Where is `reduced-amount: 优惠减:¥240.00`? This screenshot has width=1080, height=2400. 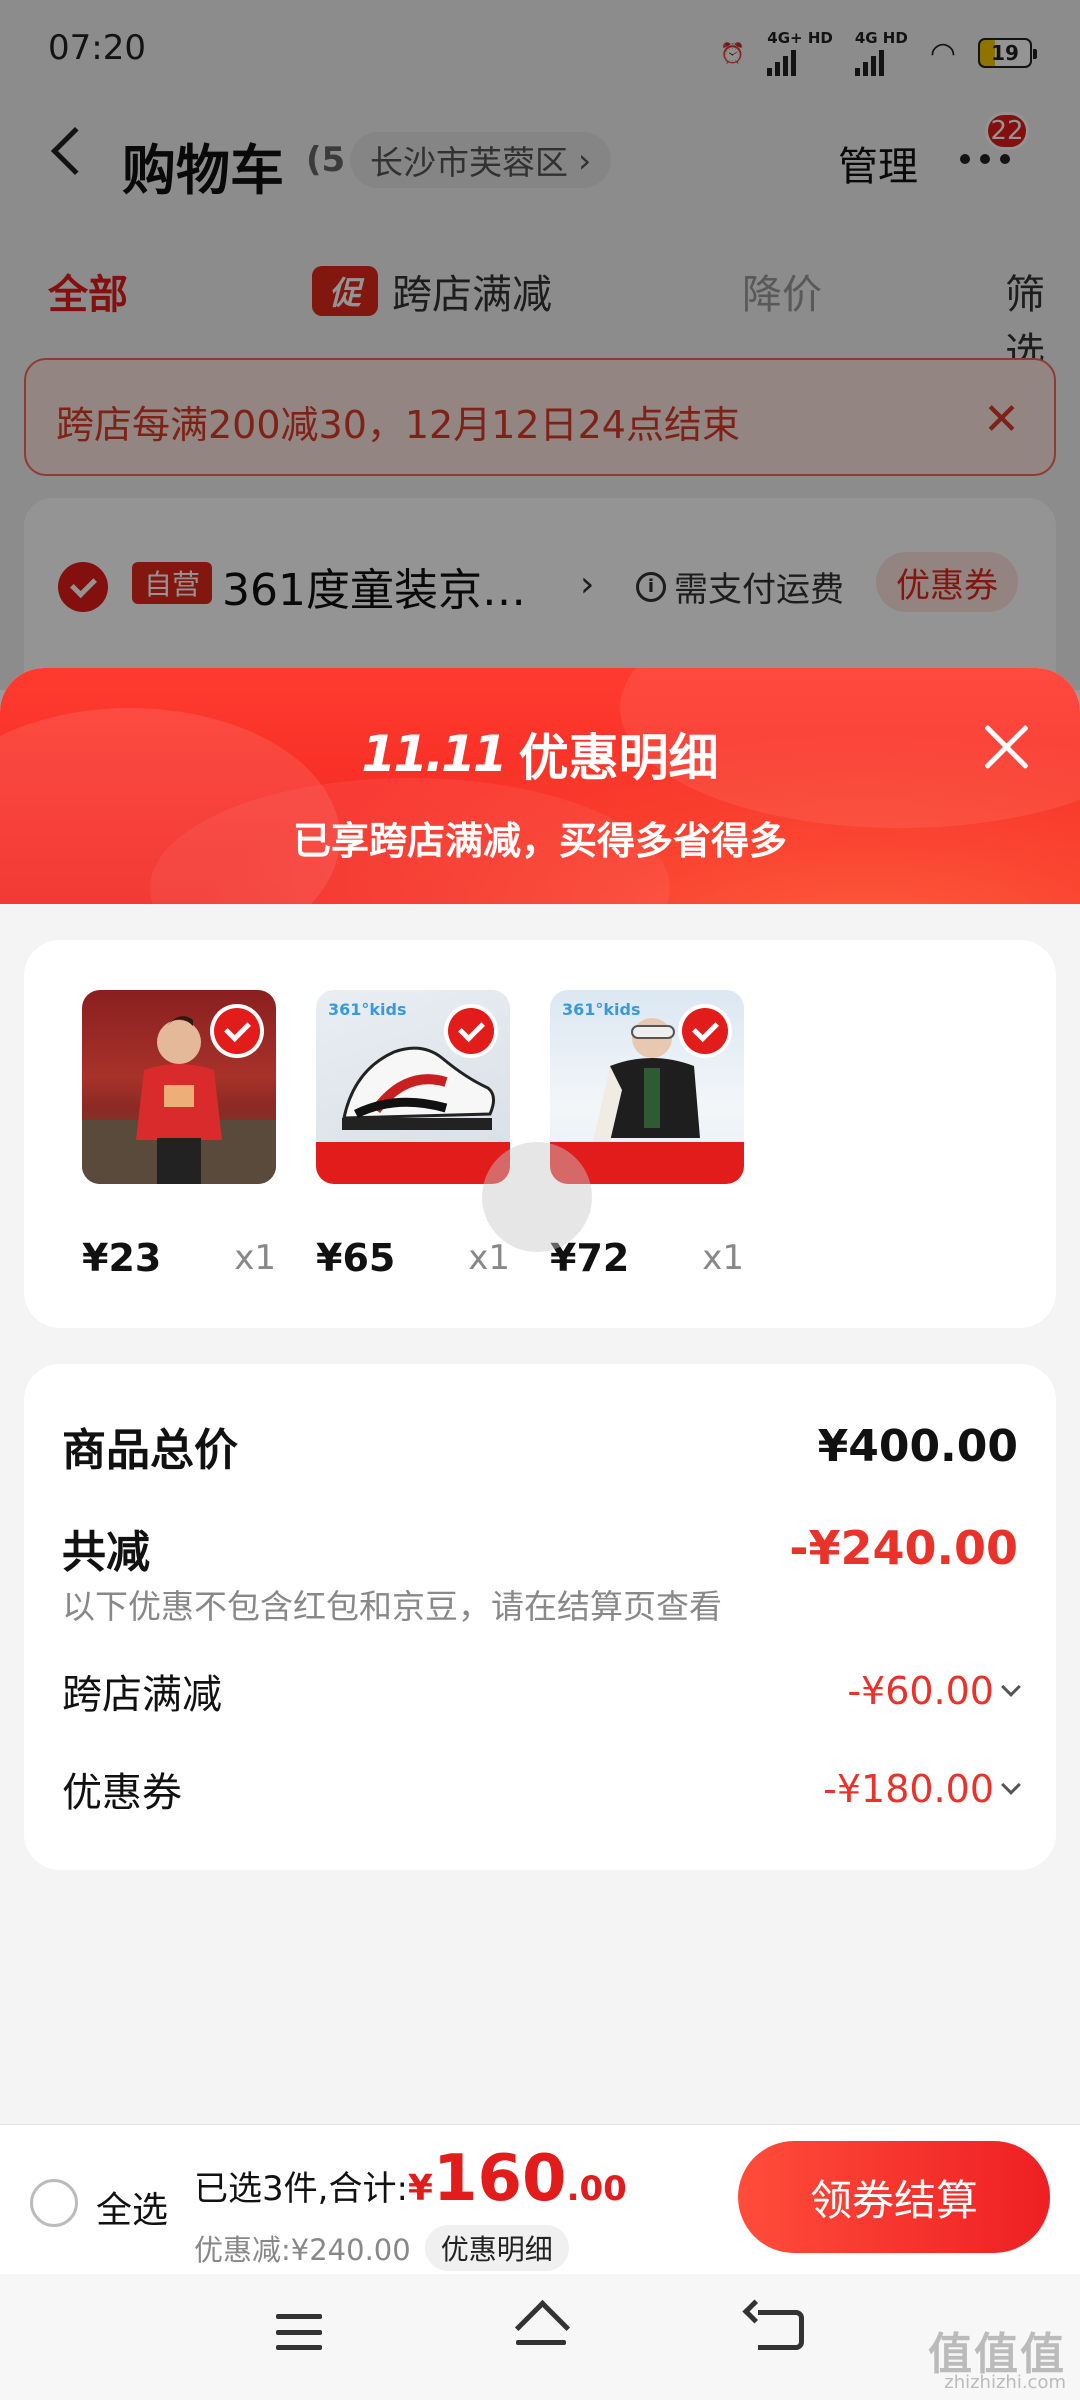 reduced-amount: 优惠减:¥240.00 is located at coordinates (302, 2250).